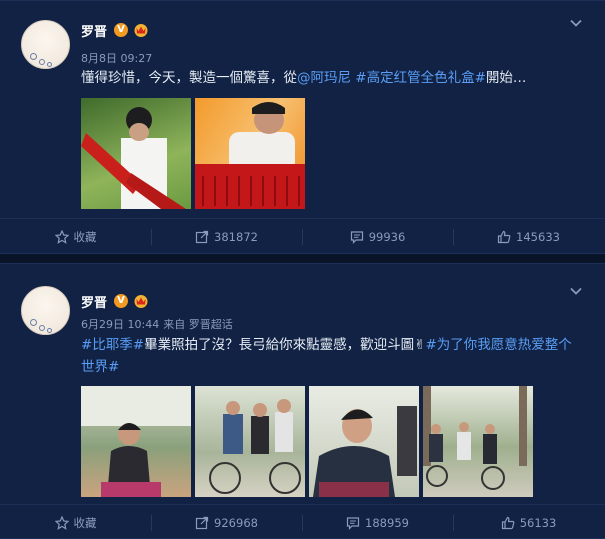 The height and width of the screenshot is (539, 605). I want to click on repost-count: 381872, so click(236, 237).